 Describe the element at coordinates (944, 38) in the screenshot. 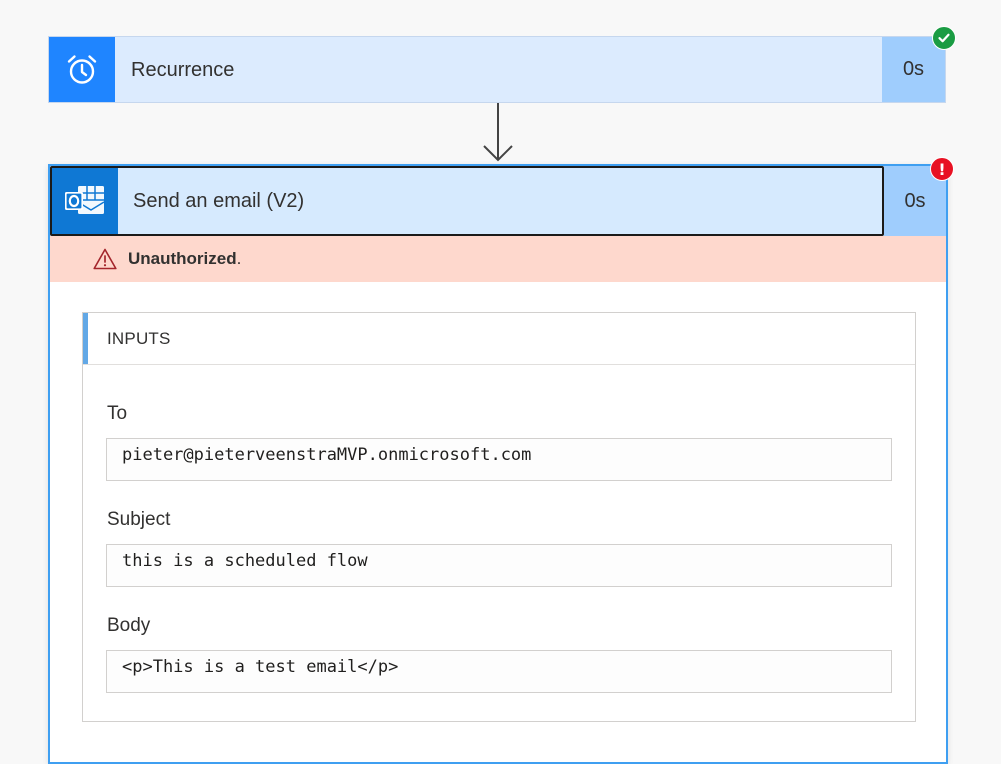

I see `check-circle-icon` at that location.